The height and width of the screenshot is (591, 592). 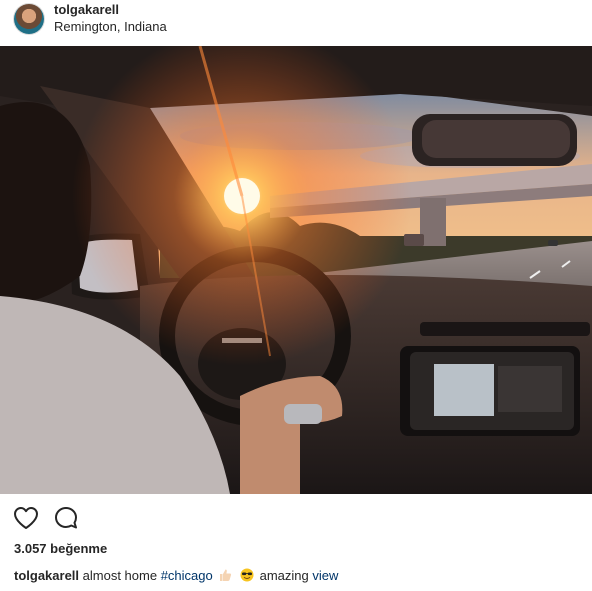 What do you see at coordinates (120, 575) in the screenshot?
I see `caption-text: almost home` at bounding box center [120, 575].